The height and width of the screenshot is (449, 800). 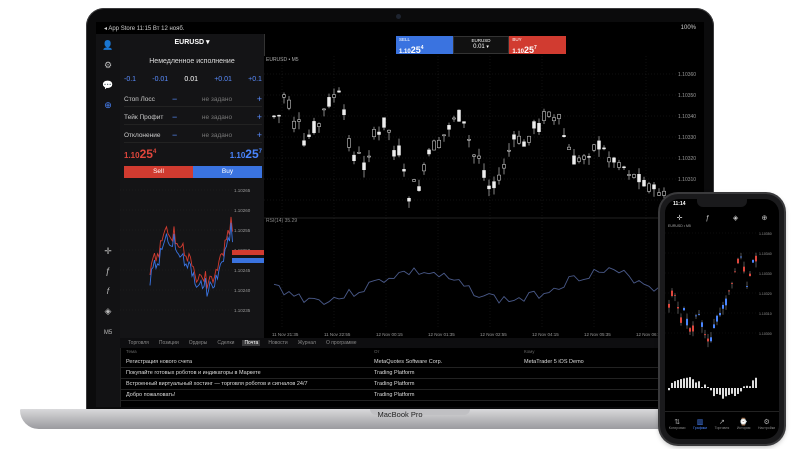 What do you see at coordinates (108, 85) in the screenshot?
I see `chat-icon: 💬` at bounding box center [108, 85].